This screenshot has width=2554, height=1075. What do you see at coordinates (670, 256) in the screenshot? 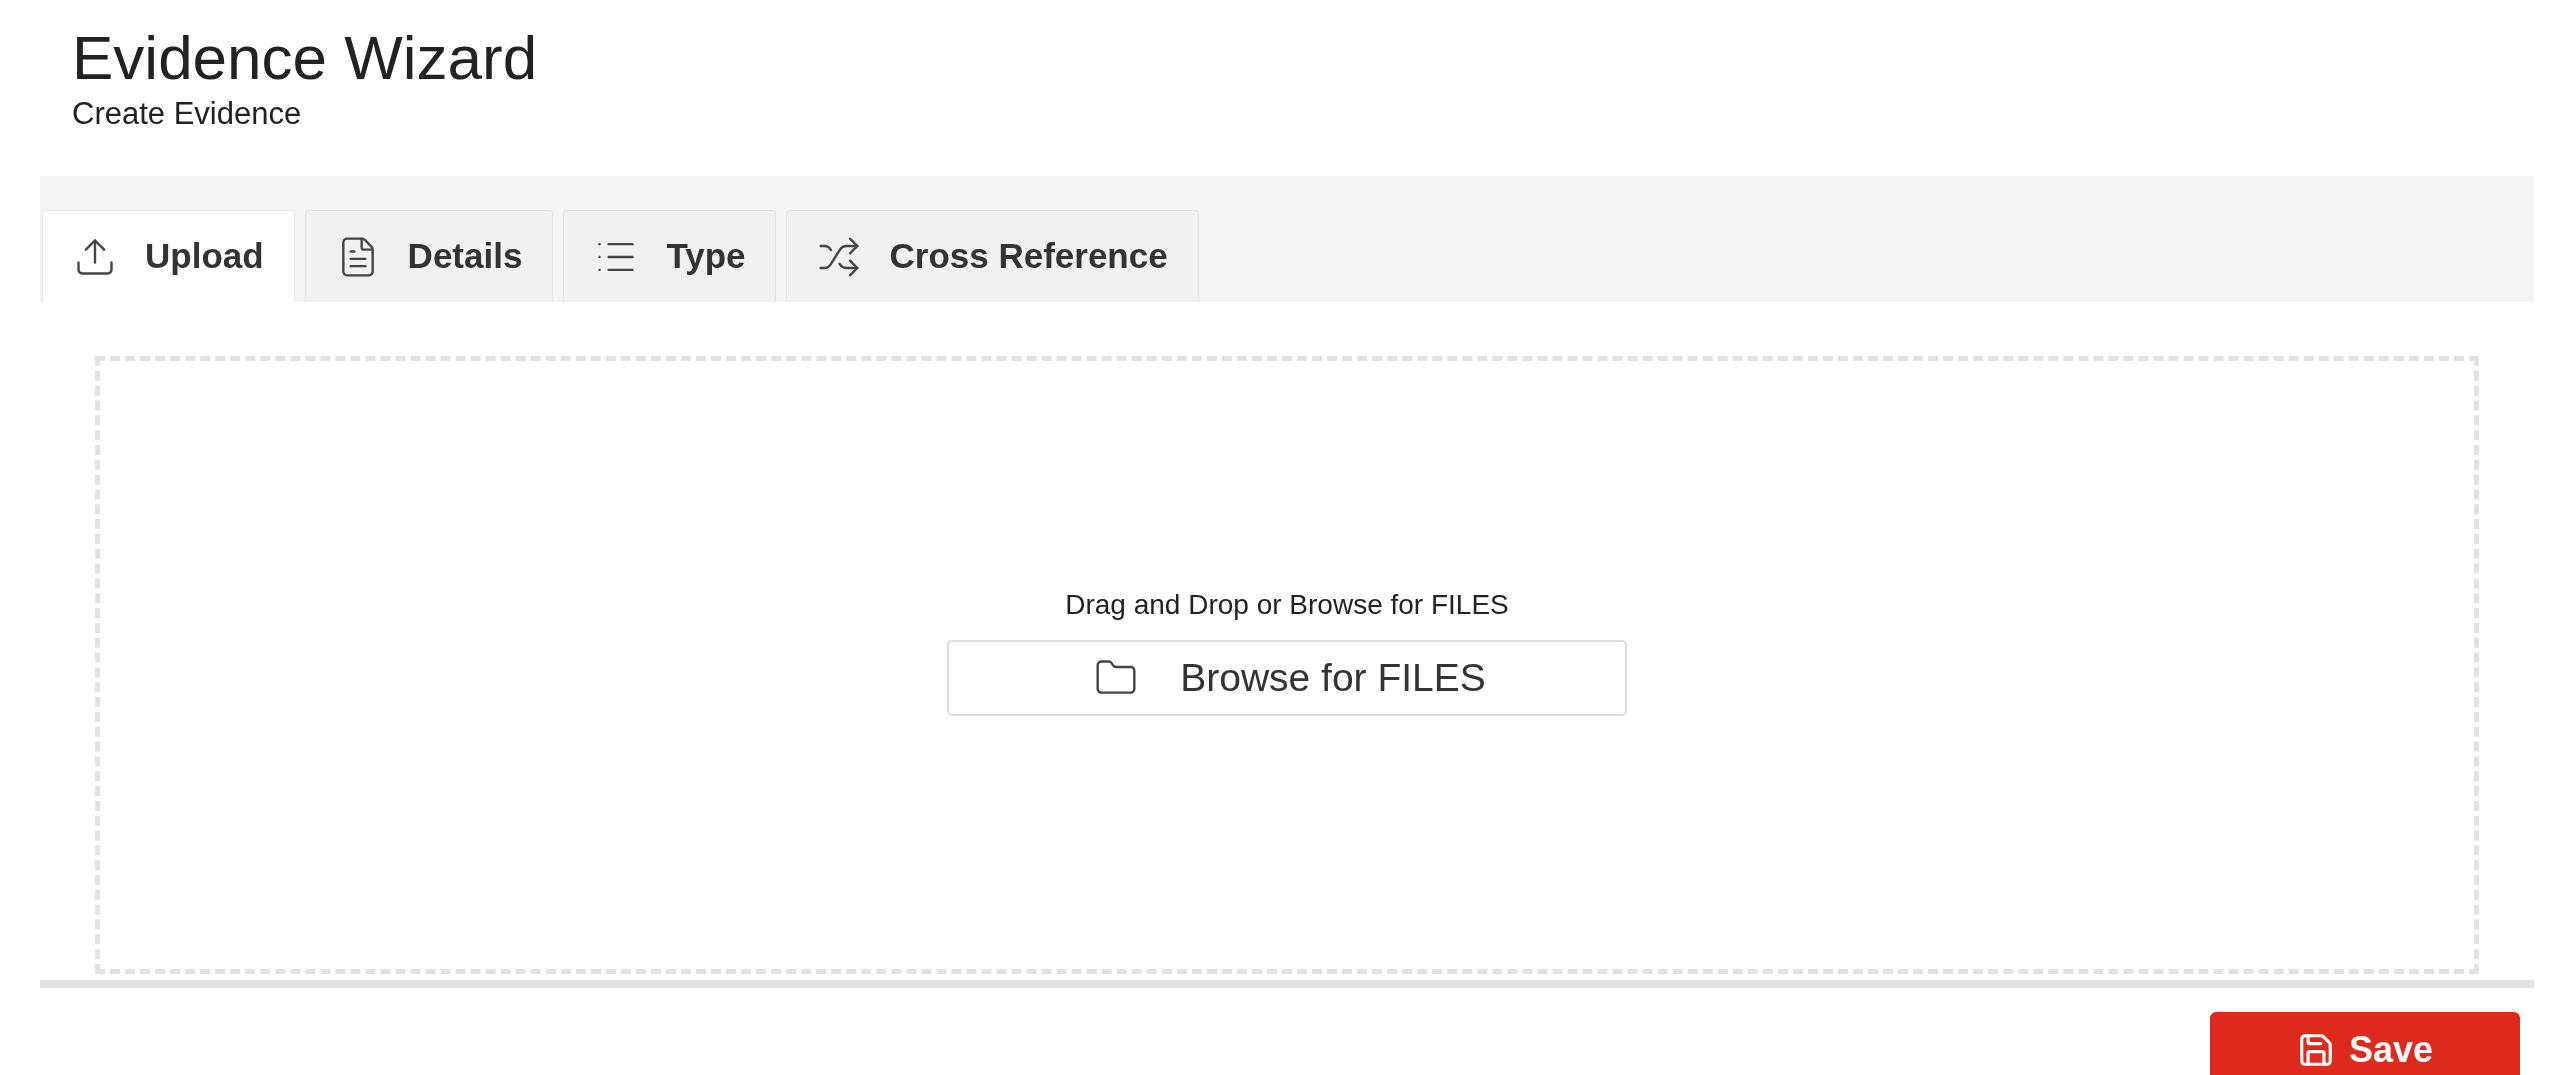
I see `wizard-tab: Type` at bounding box center [670, 256].